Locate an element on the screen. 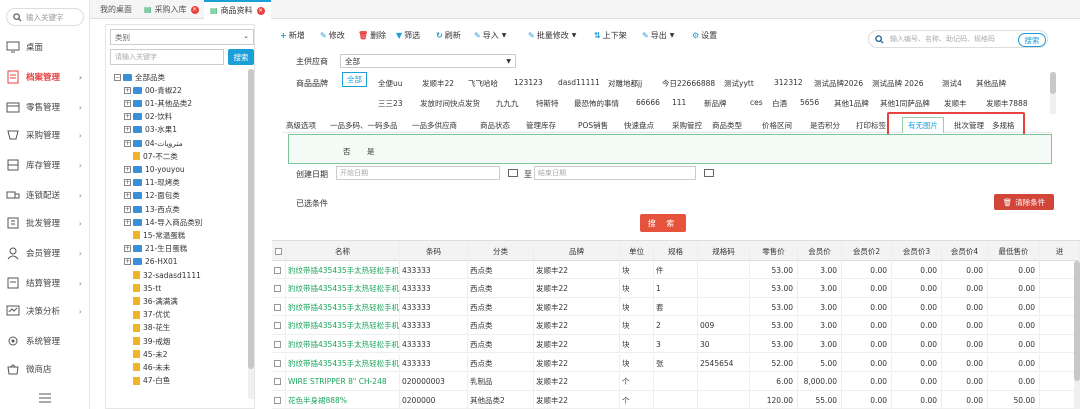 The height and width of the screenshot is (409, 1080). tab-my-desktop: 我的桌面 is located at coordinates (116, 9).